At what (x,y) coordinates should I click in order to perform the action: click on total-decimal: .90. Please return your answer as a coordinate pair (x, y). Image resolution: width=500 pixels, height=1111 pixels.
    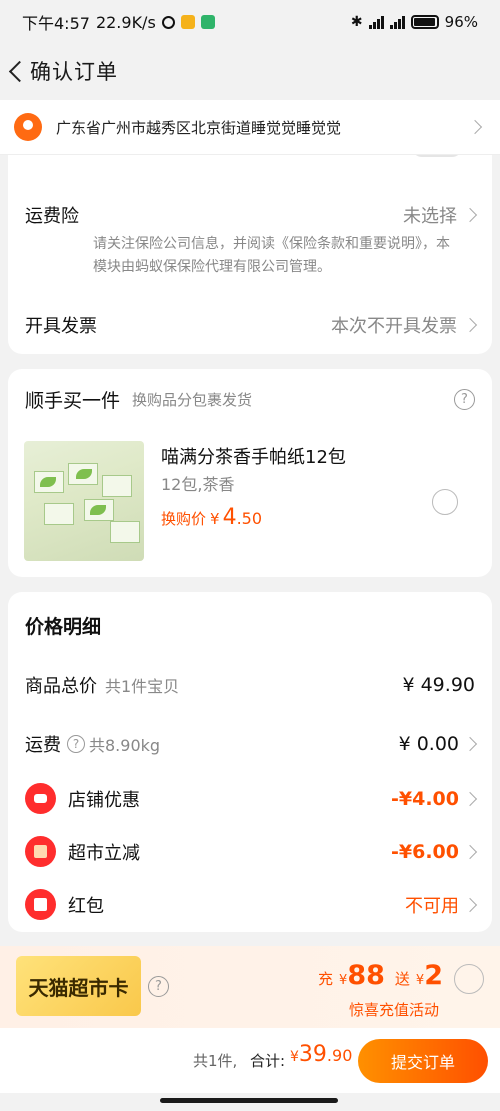
    Looking at the image, I should click on (339, 1055).